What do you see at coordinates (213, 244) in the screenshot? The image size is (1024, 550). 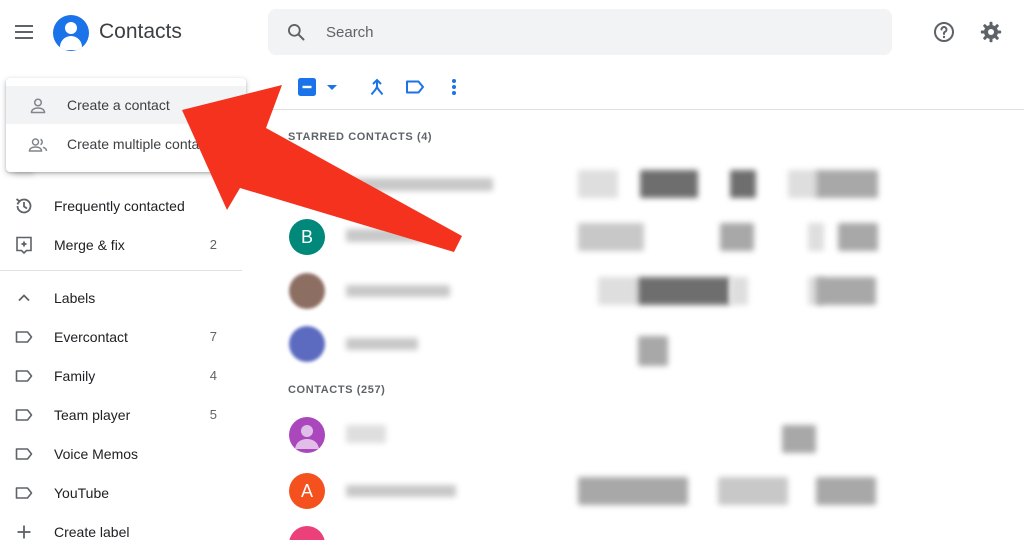 I see `sidebar-item-count: 2` at bounding box center [213, 244].